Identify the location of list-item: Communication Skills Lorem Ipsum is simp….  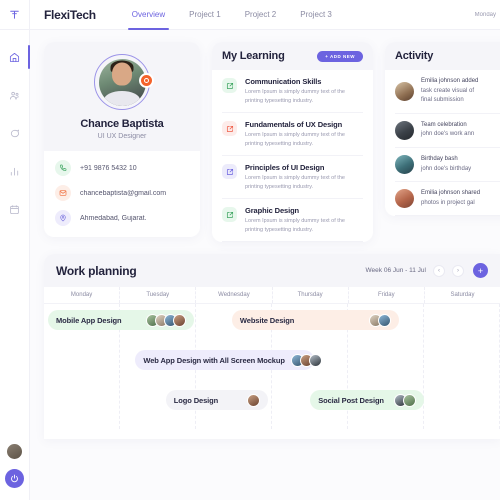
(292, 92).